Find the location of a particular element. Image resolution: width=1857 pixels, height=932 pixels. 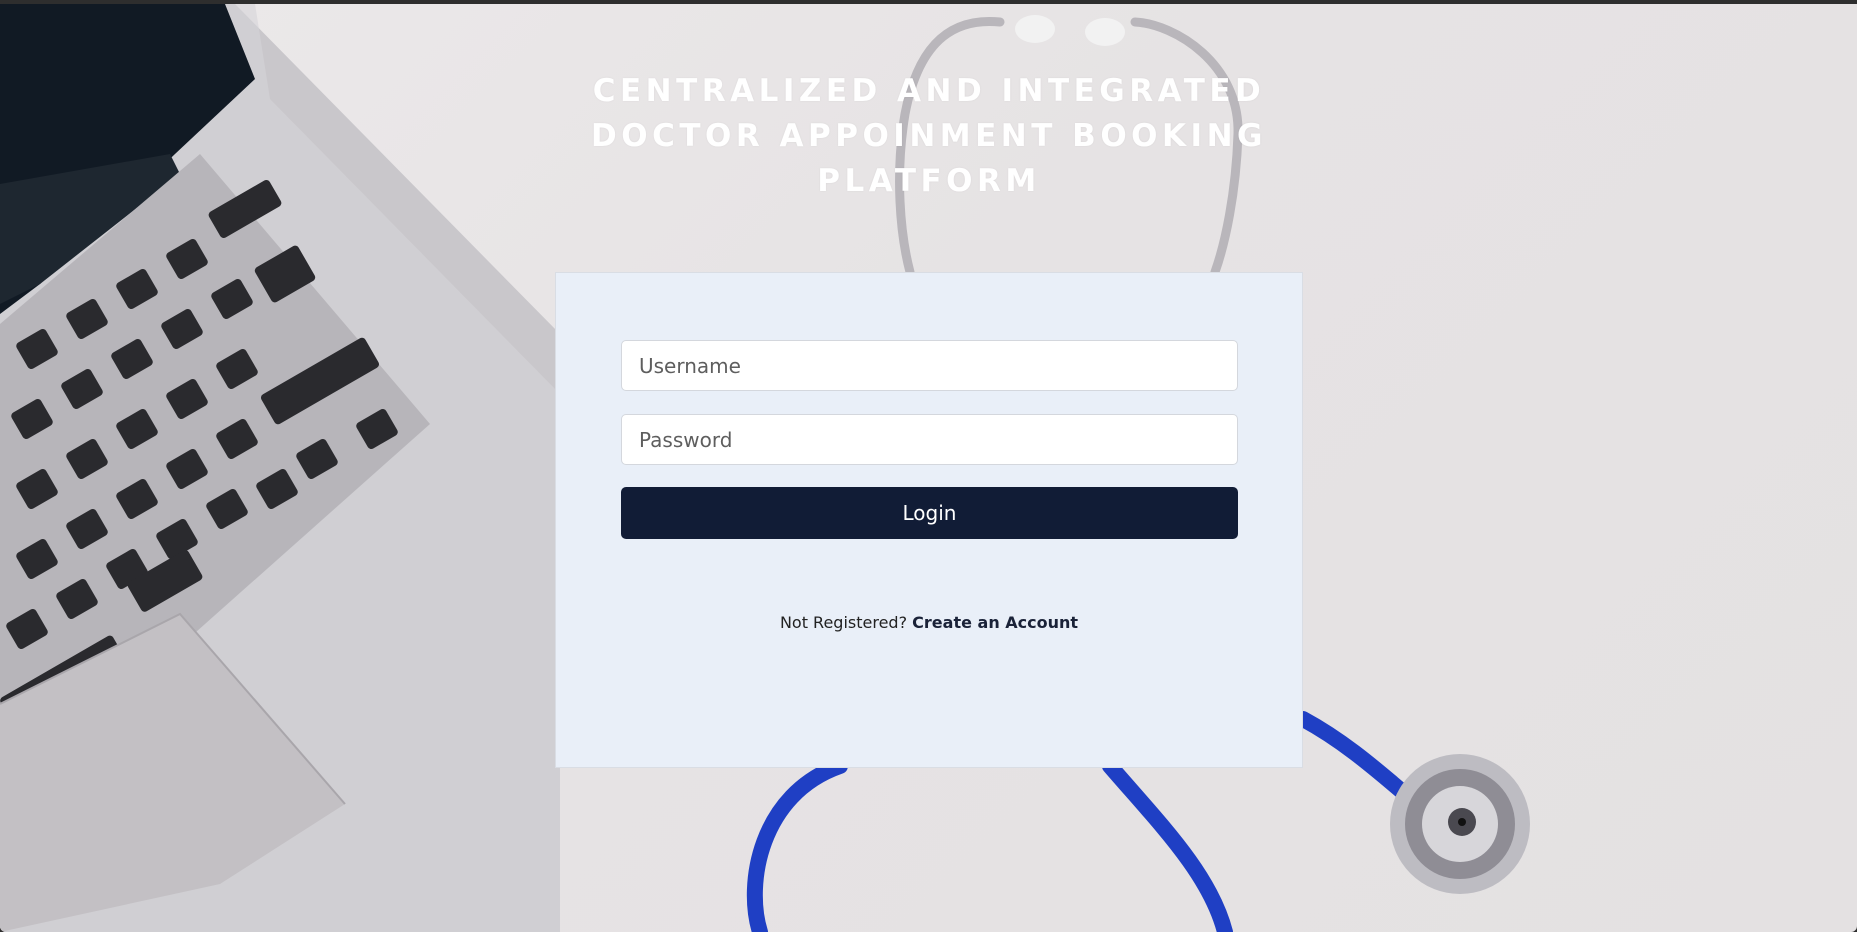

title-line-2: DOCTOR APPOINMENT BOOKING is located at coordinates (929, 136).